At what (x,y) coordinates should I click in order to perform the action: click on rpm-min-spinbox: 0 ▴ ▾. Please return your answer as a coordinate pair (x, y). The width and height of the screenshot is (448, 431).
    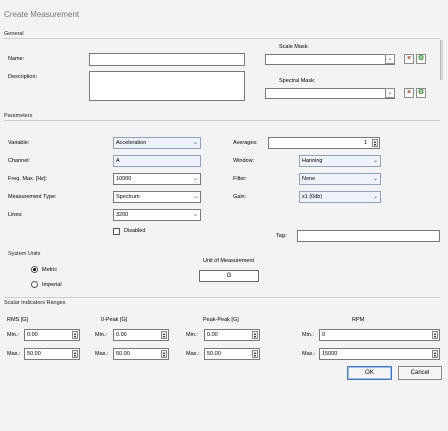
    Looking at the image, I should click on (379, 335).